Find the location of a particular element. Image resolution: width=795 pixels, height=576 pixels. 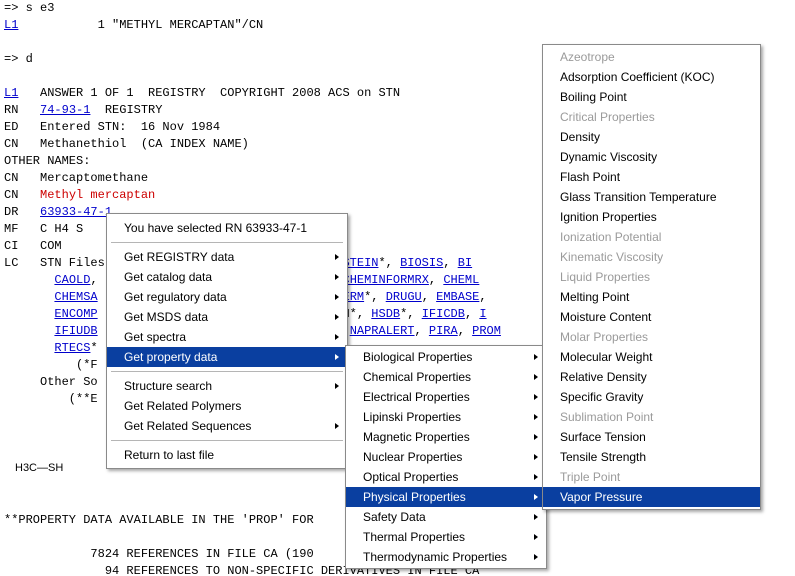

menu-item-label: Nuclear Properties is located at coordinates (413, 457).